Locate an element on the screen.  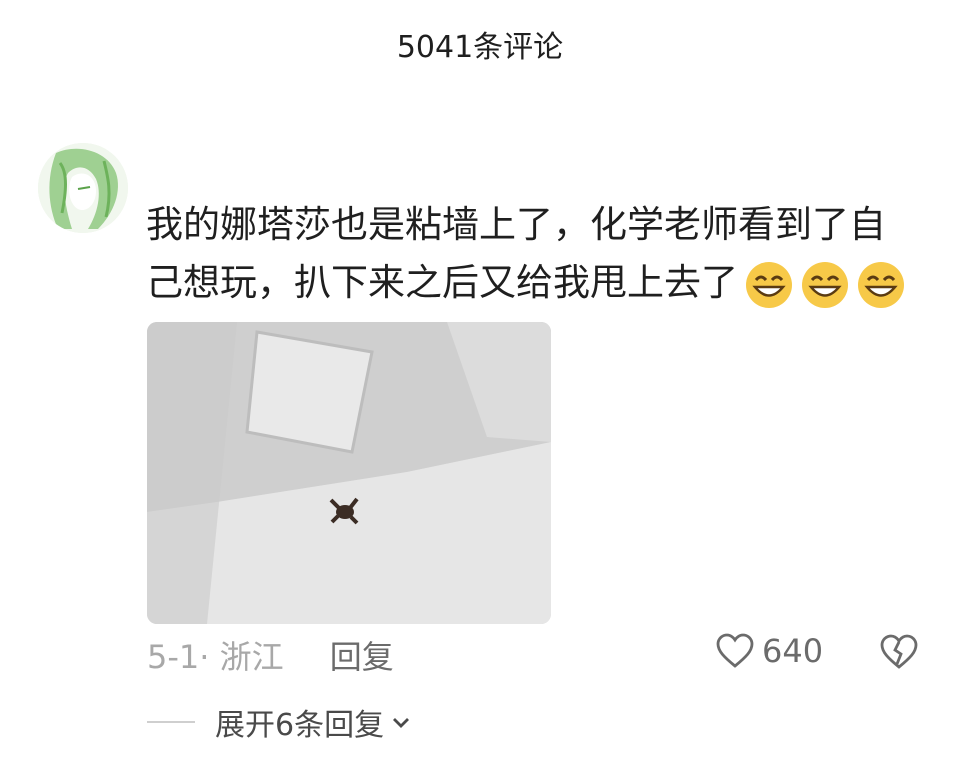
divider-line is located at coordinates (171, 722).